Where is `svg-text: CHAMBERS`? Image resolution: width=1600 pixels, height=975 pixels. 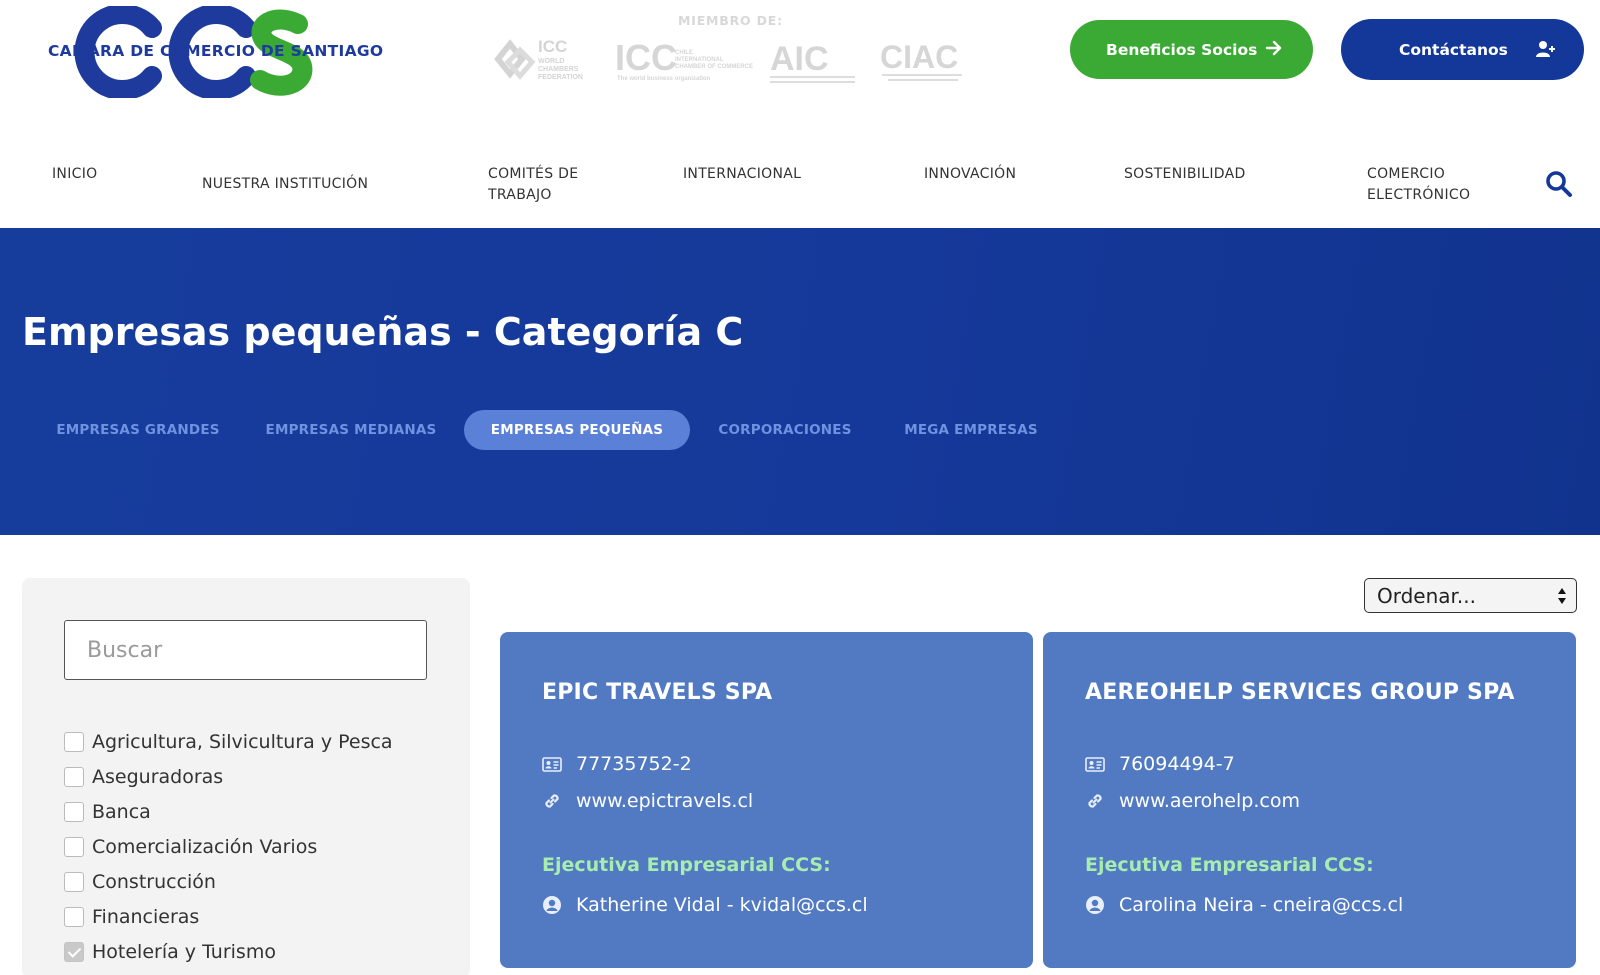 svg-text: CHAMBERS is located at coordinates (558, 69).